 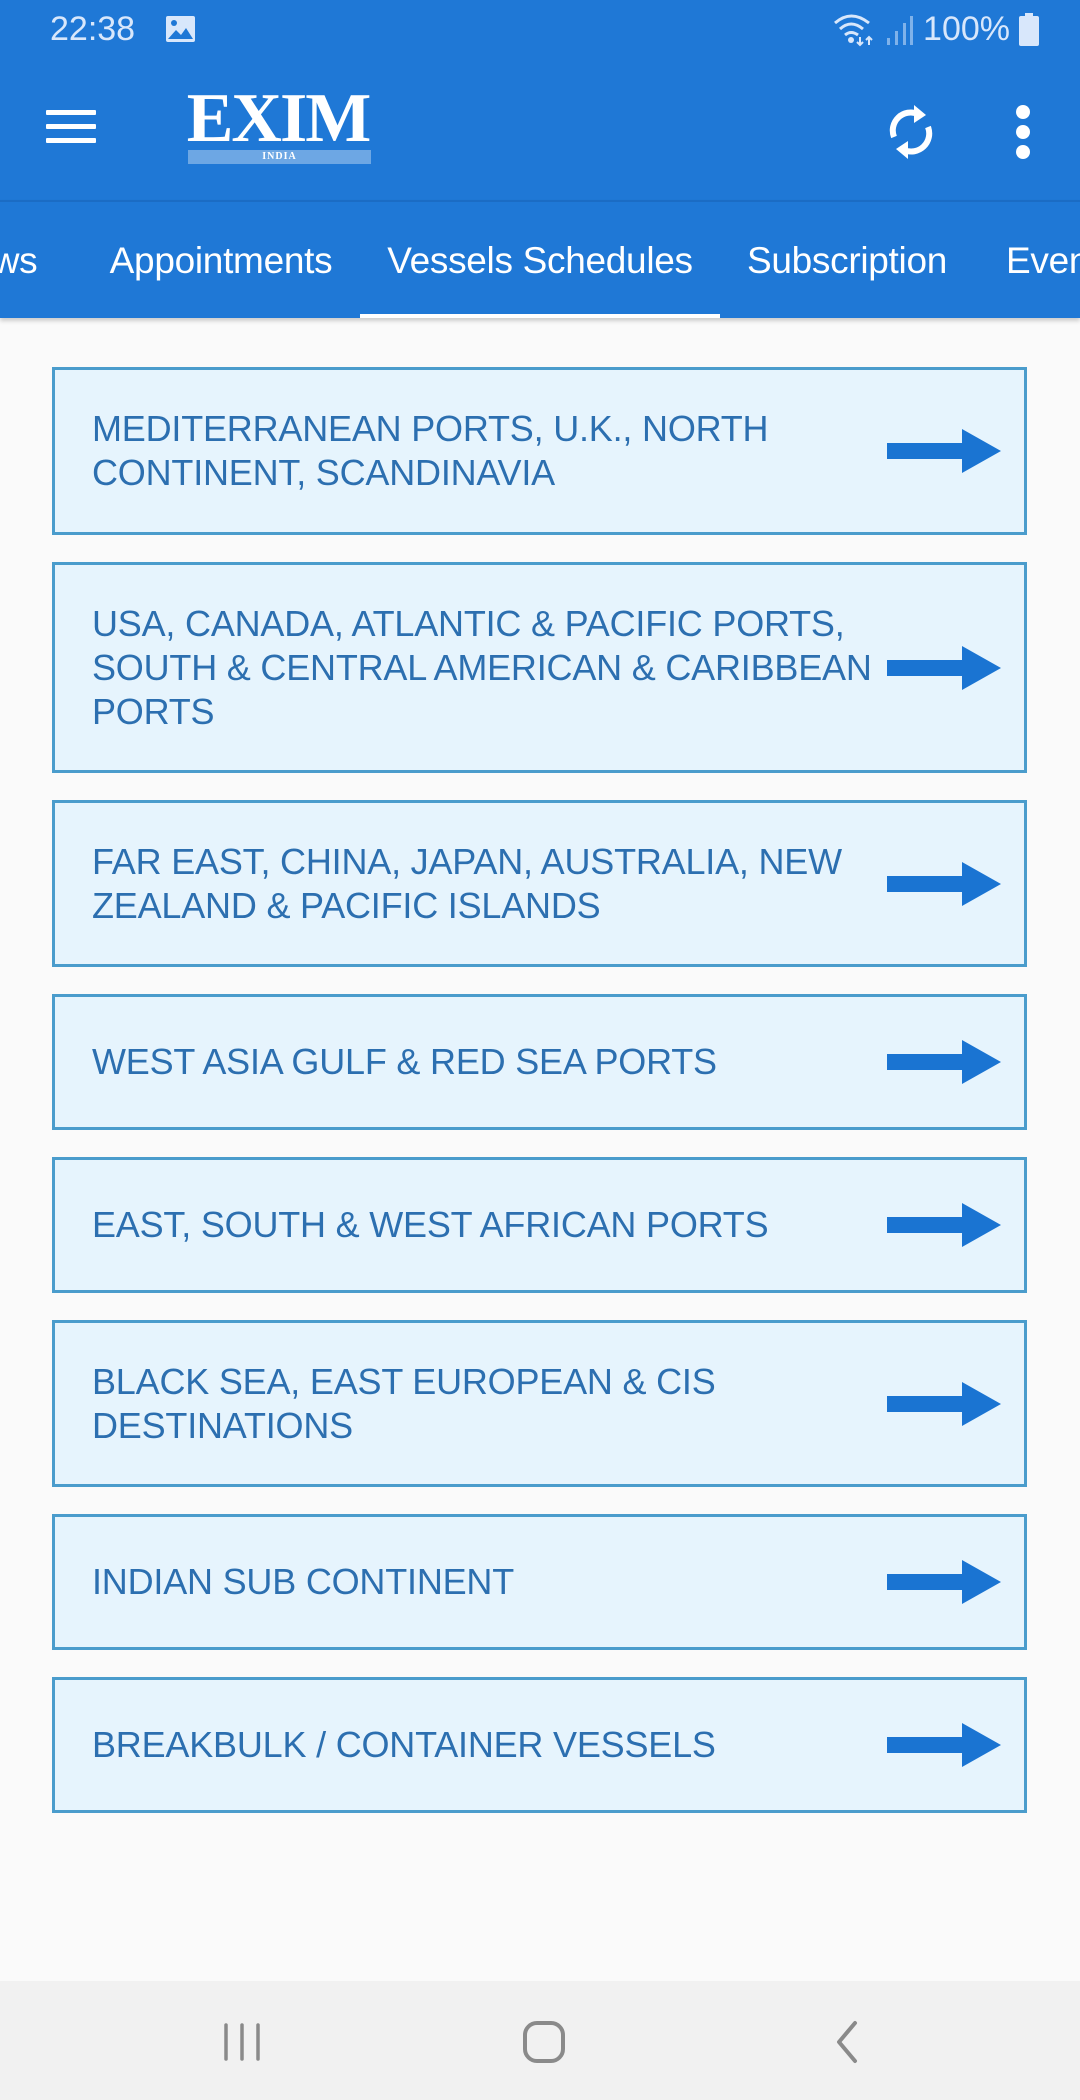 I want to click on tab-news: ws, so click(x=20, y=260).